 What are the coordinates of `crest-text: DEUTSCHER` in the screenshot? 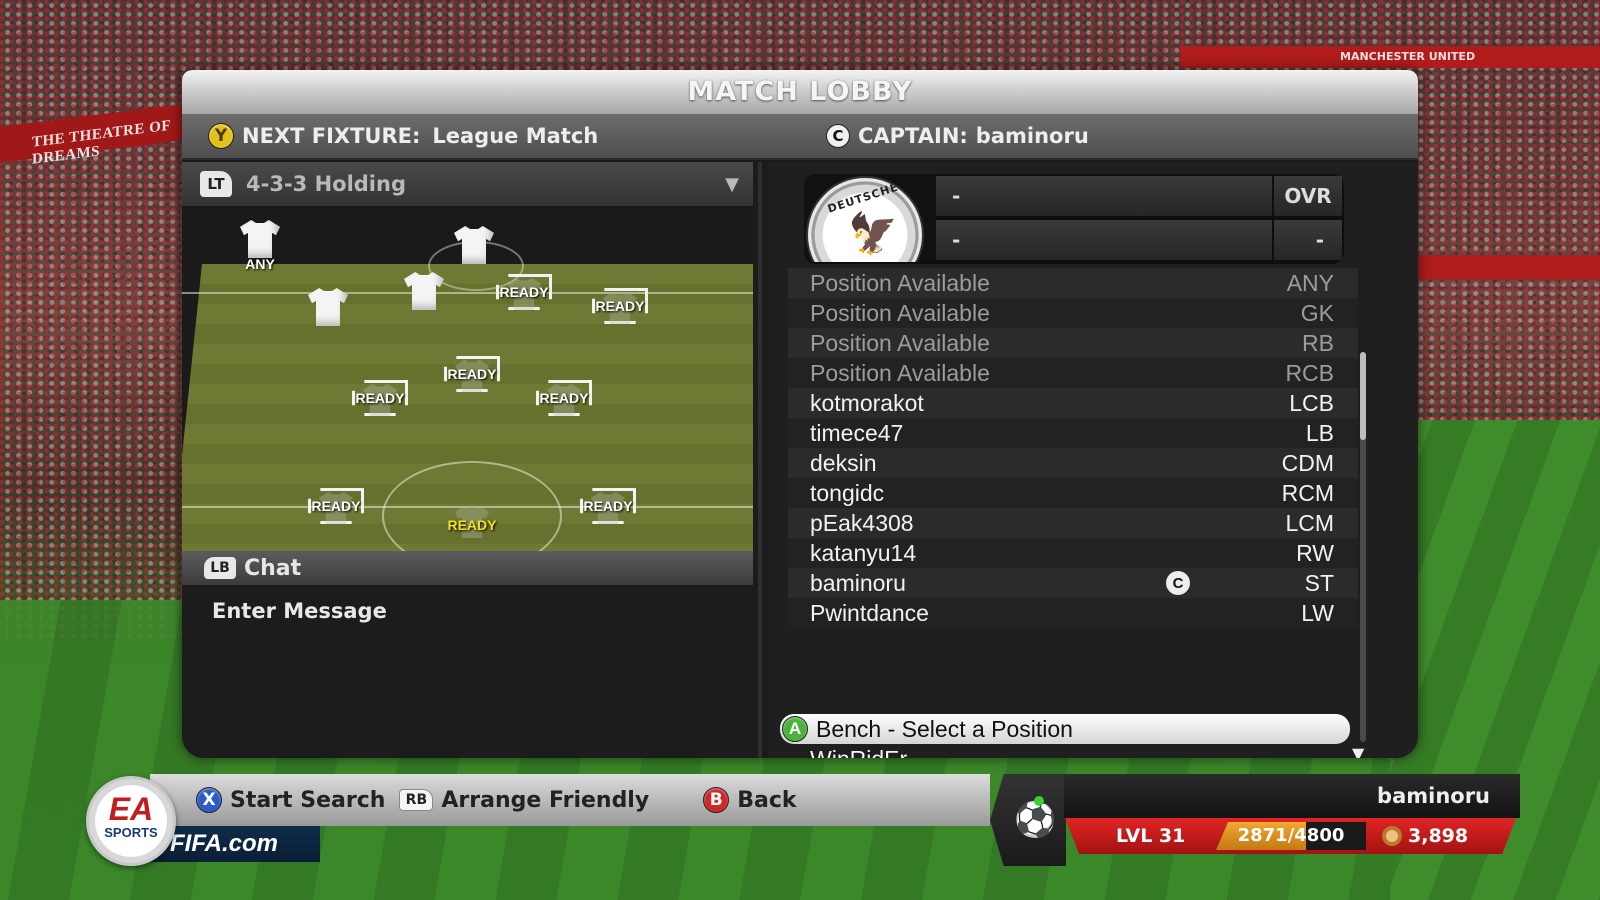 It's located at (868, 196).